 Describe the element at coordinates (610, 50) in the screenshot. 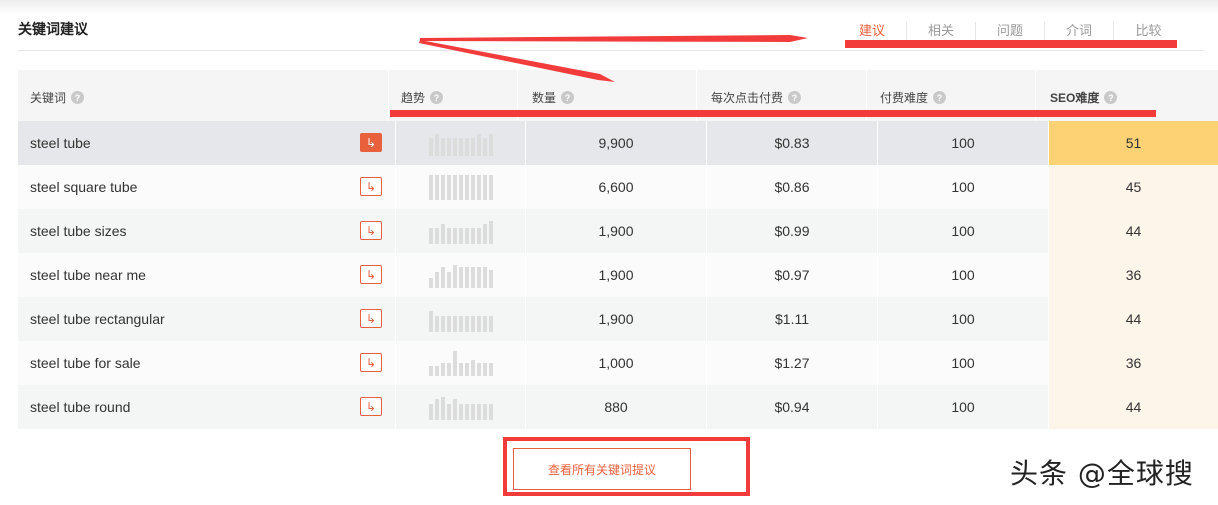

I see `title-divider` at that location.